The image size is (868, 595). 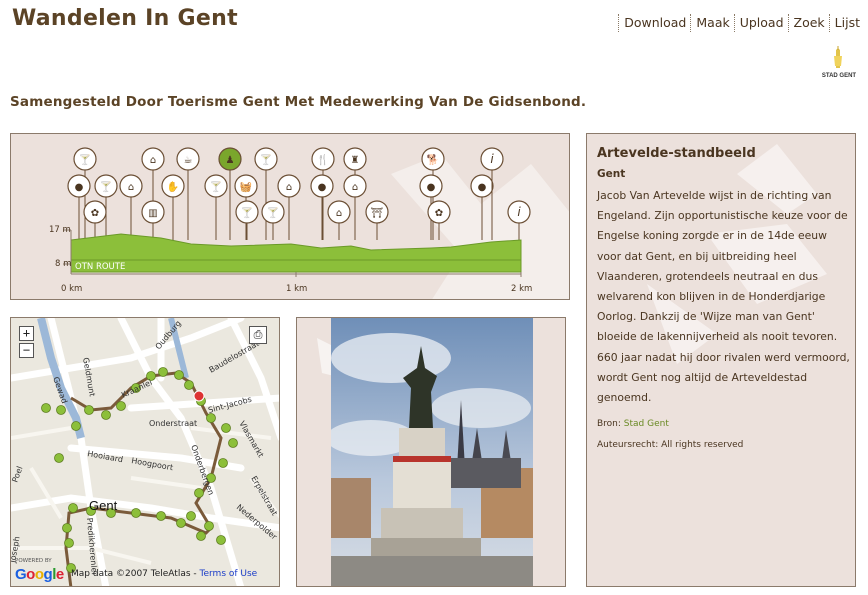 I want to click on info-poi-icon: i, so click(x=519, y=220).